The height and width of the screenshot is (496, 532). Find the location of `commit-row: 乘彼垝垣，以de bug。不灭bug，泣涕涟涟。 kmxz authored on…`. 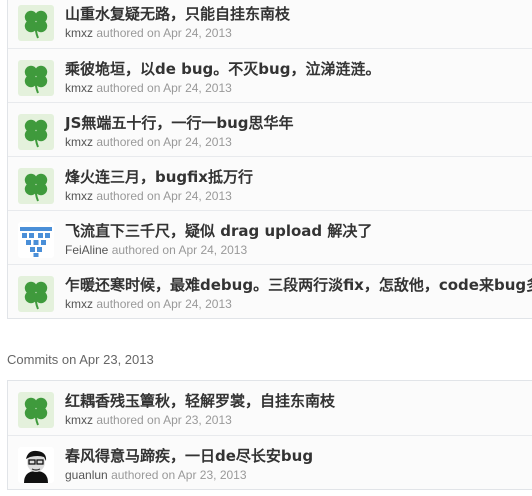

commit-row: 乘彼垝垣，以de bug。不灭bug，泣涕涟涟。 kmxz authored on… is located at coordinates (270, 75).